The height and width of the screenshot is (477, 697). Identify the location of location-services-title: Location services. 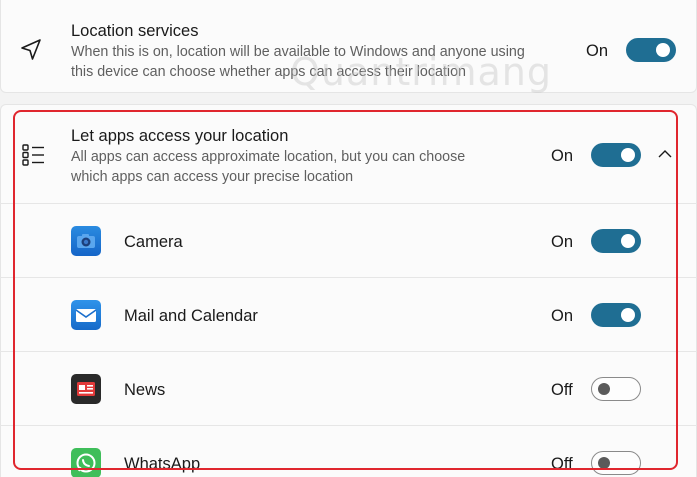
(135, 31).